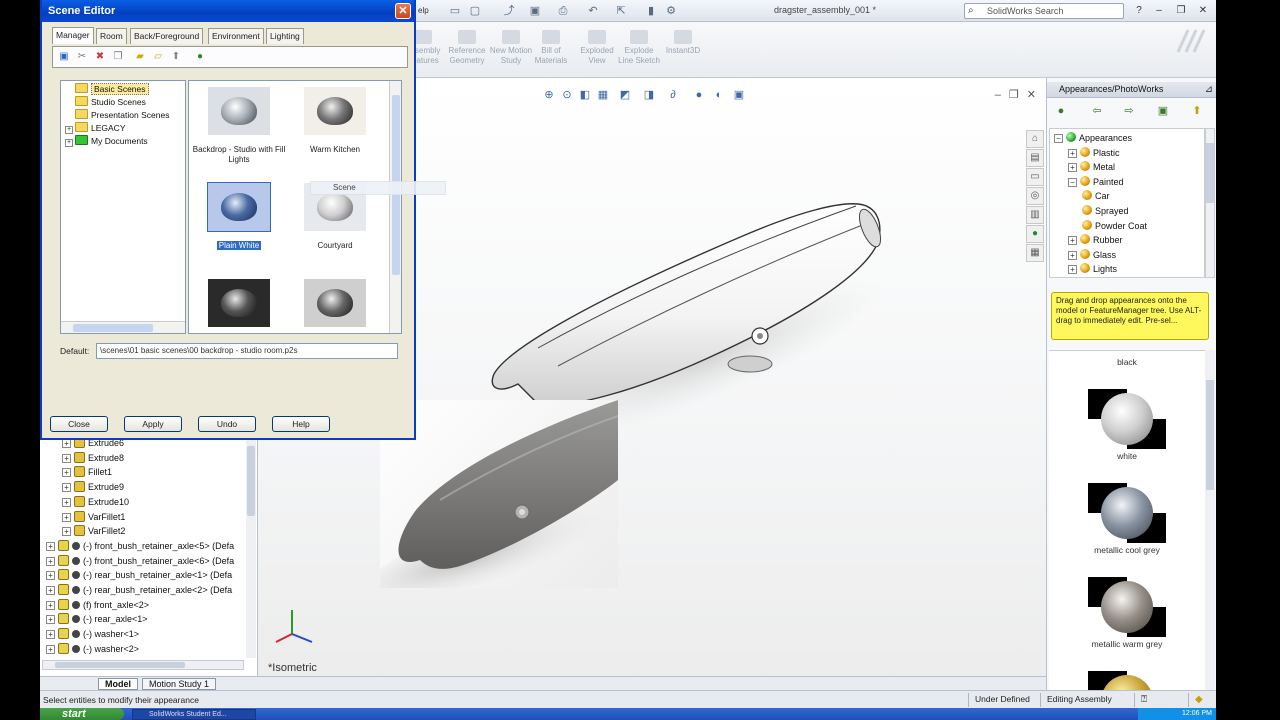 The image size is (1280, 720). What do you see at coordinates (1035, 158) in the screenshot?
I see `design-library-icon: ▤` at bounding box center [1035, 158].